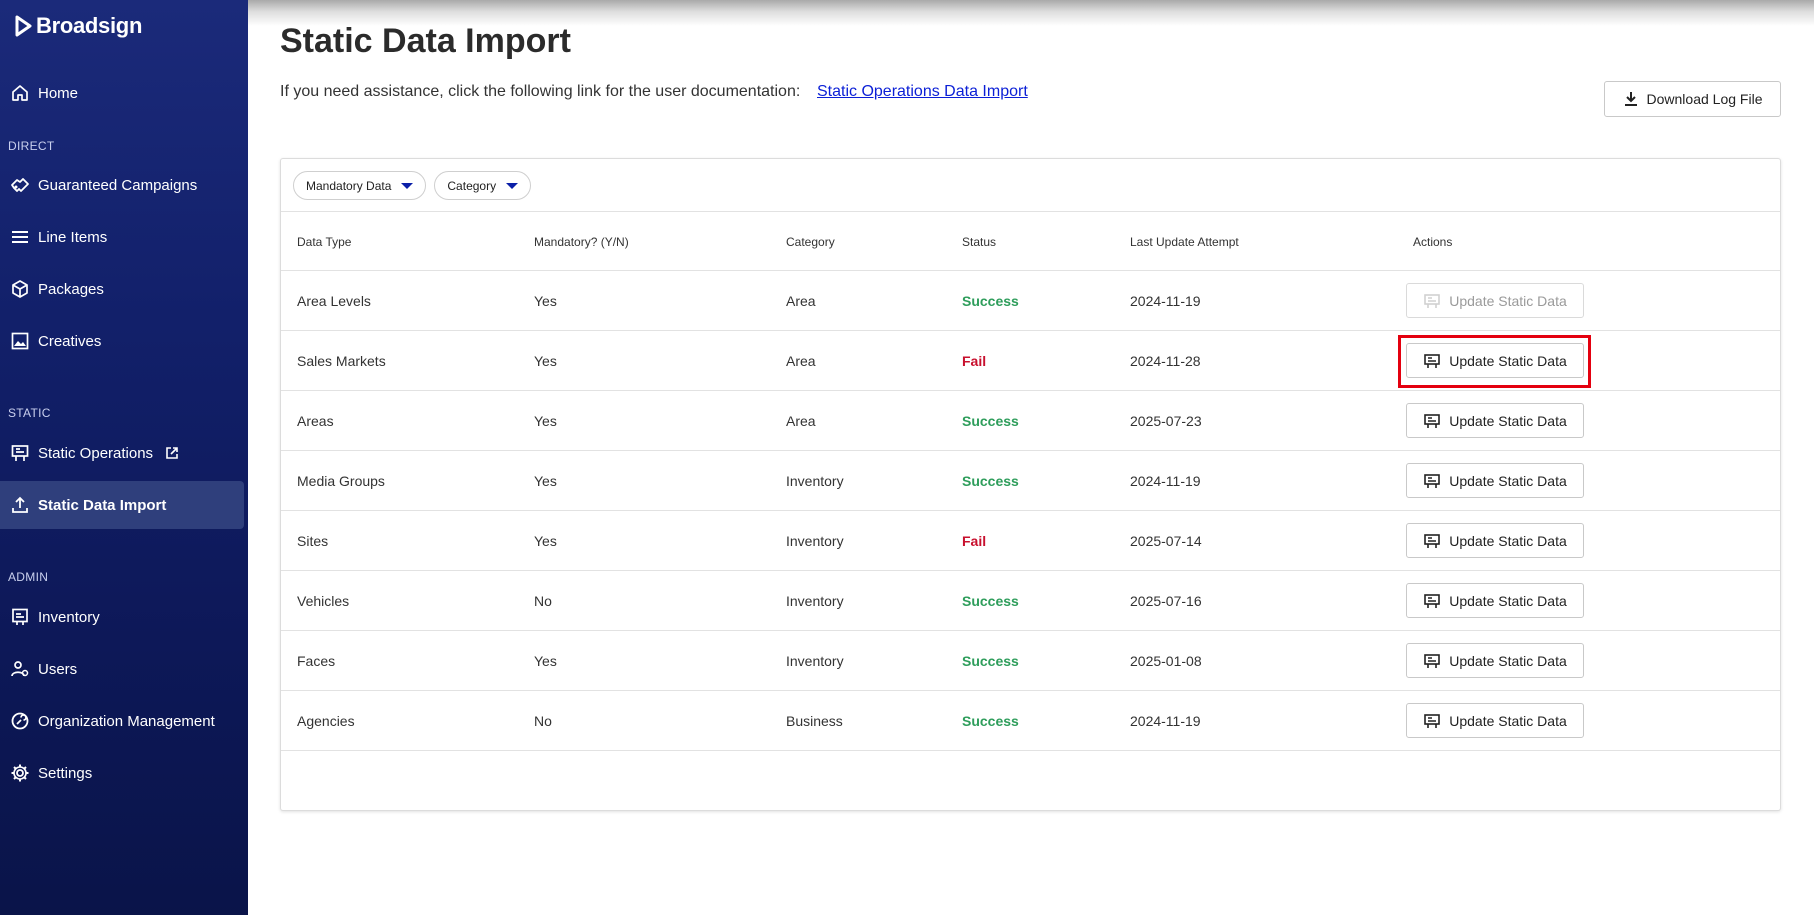  What do you see at coordinates (20, 289) in the screenshot?
I see `package-icon` at bounding box center [20, 289].